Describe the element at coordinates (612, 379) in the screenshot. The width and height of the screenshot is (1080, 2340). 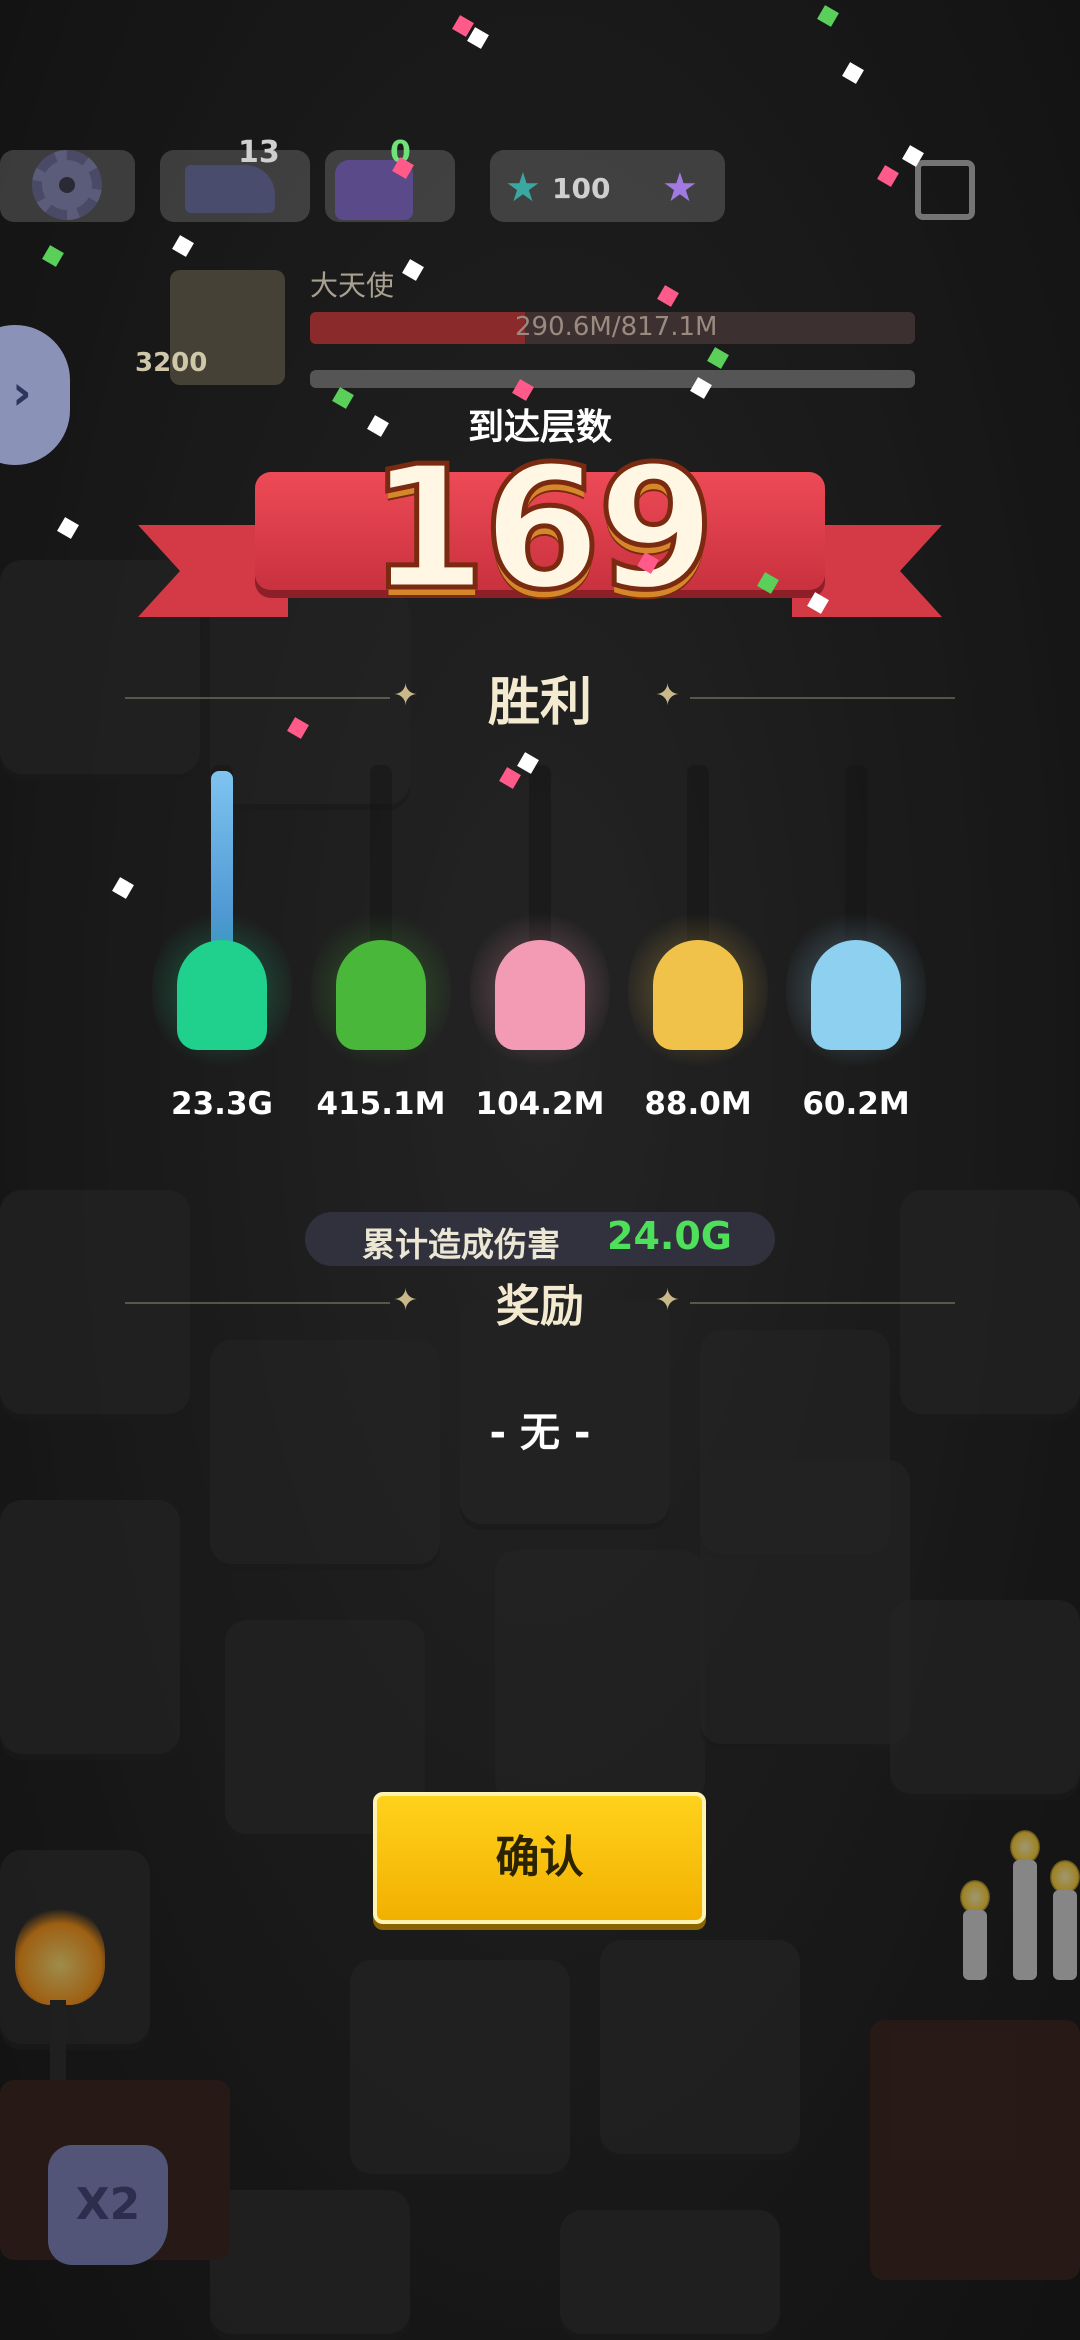
I see `boss-sub-bar` at that location.